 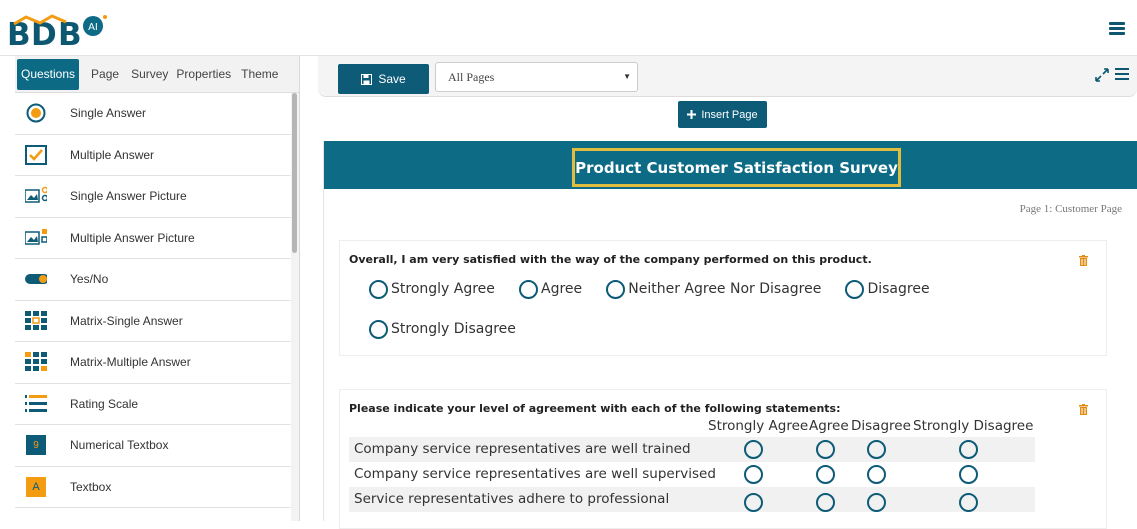 I want to click on question-type-multiple-answer: Multiple Answer, so click(x=154, y=155).